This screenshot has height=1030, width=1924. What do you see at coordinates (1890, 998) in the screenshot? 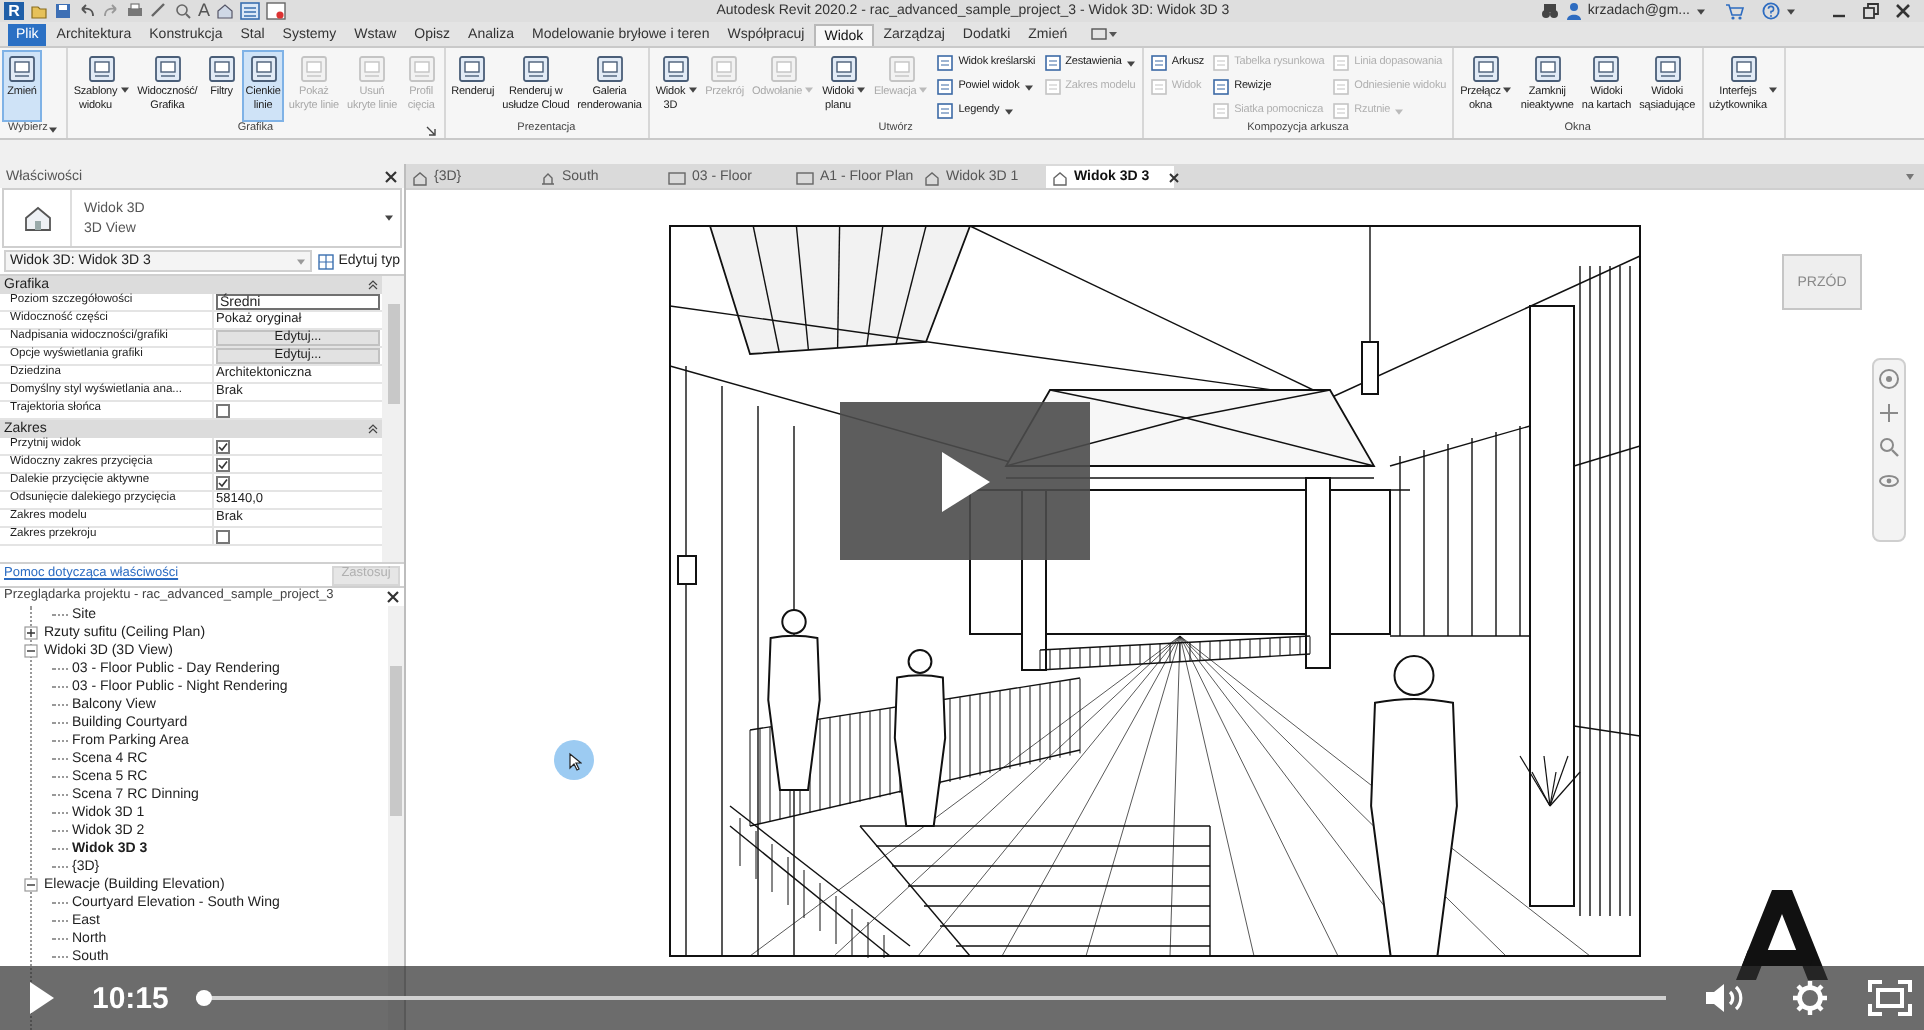
I see `fullscreen-icon` at bounding box center [1890, 998].